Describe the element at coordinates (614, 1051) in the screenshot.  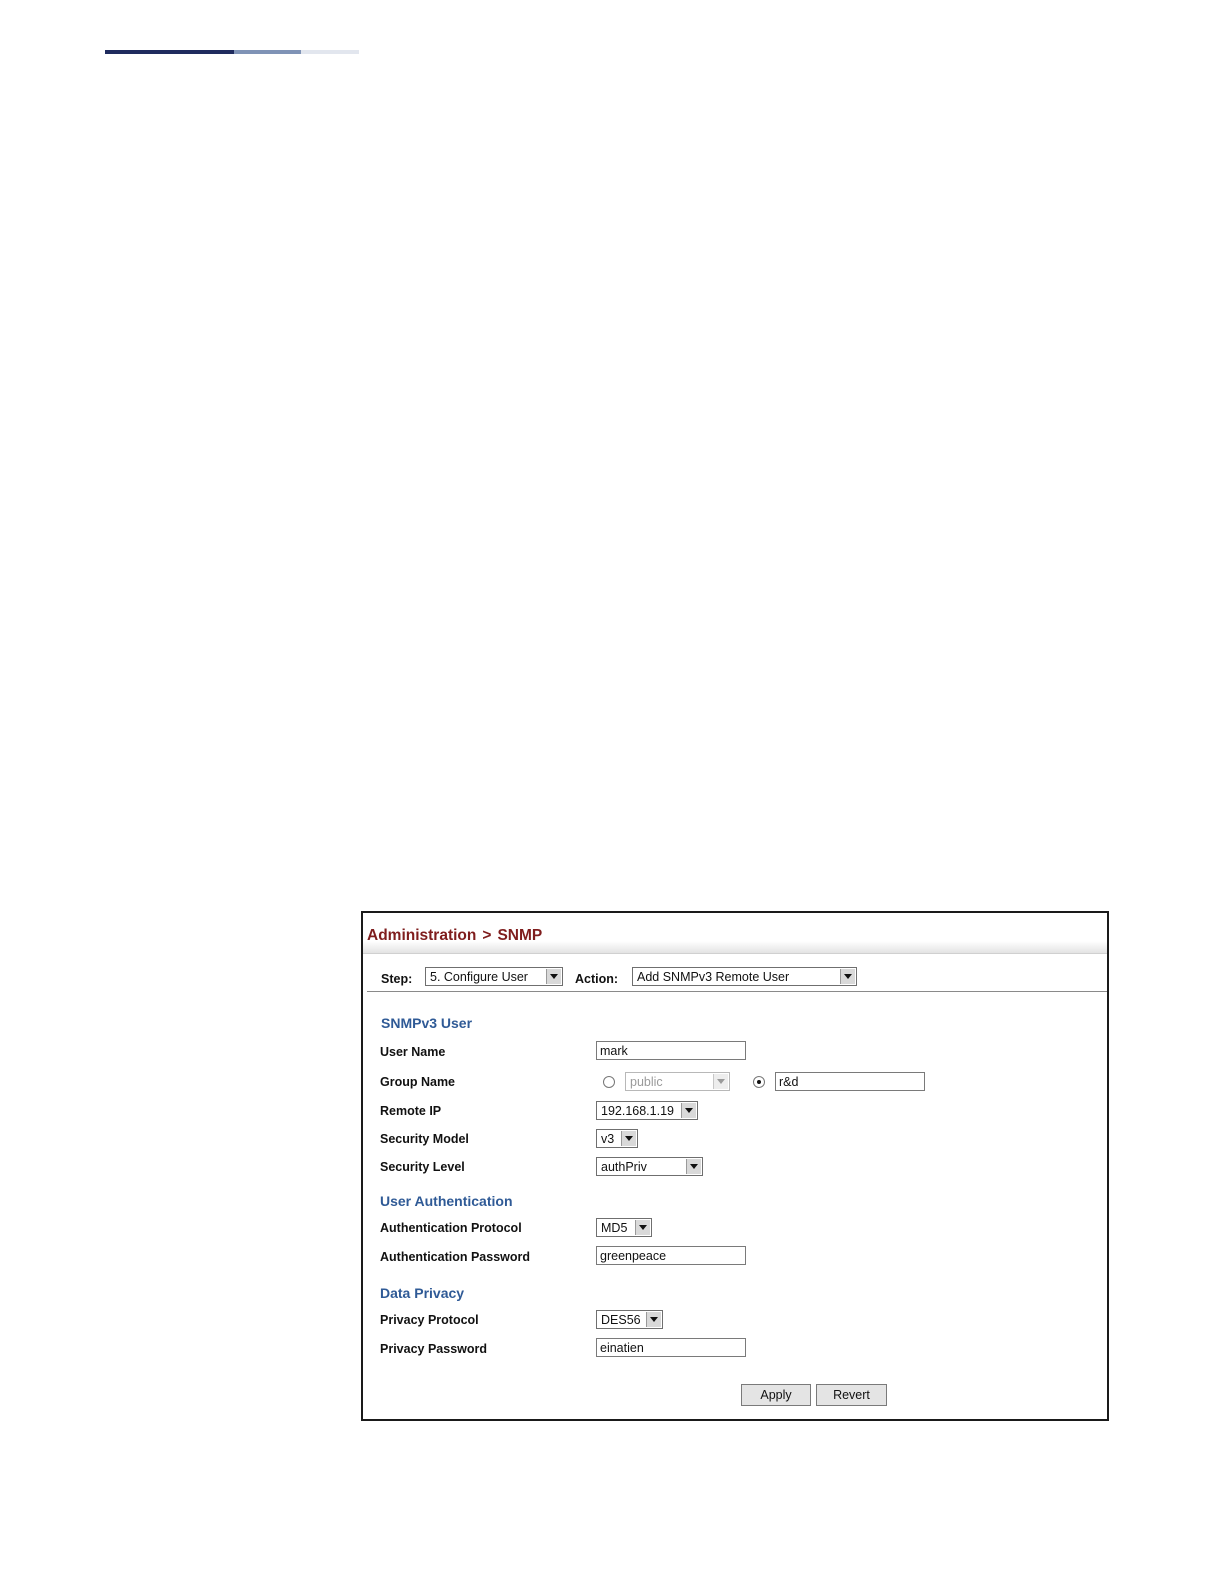
I see `user-name-value: mark` at that location.